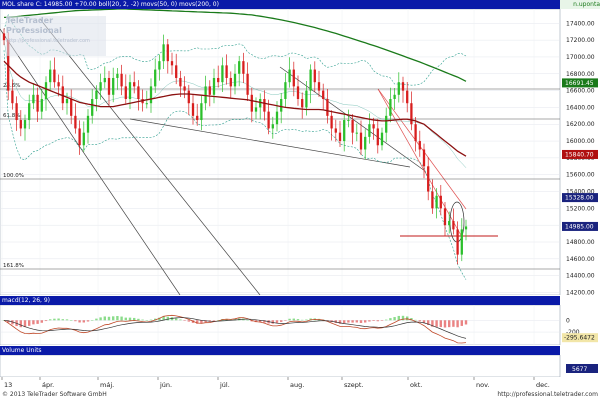 This screenshot has width=600, height=400. I want to click on fibonacci-label: 61.8%, so click(11, 116).